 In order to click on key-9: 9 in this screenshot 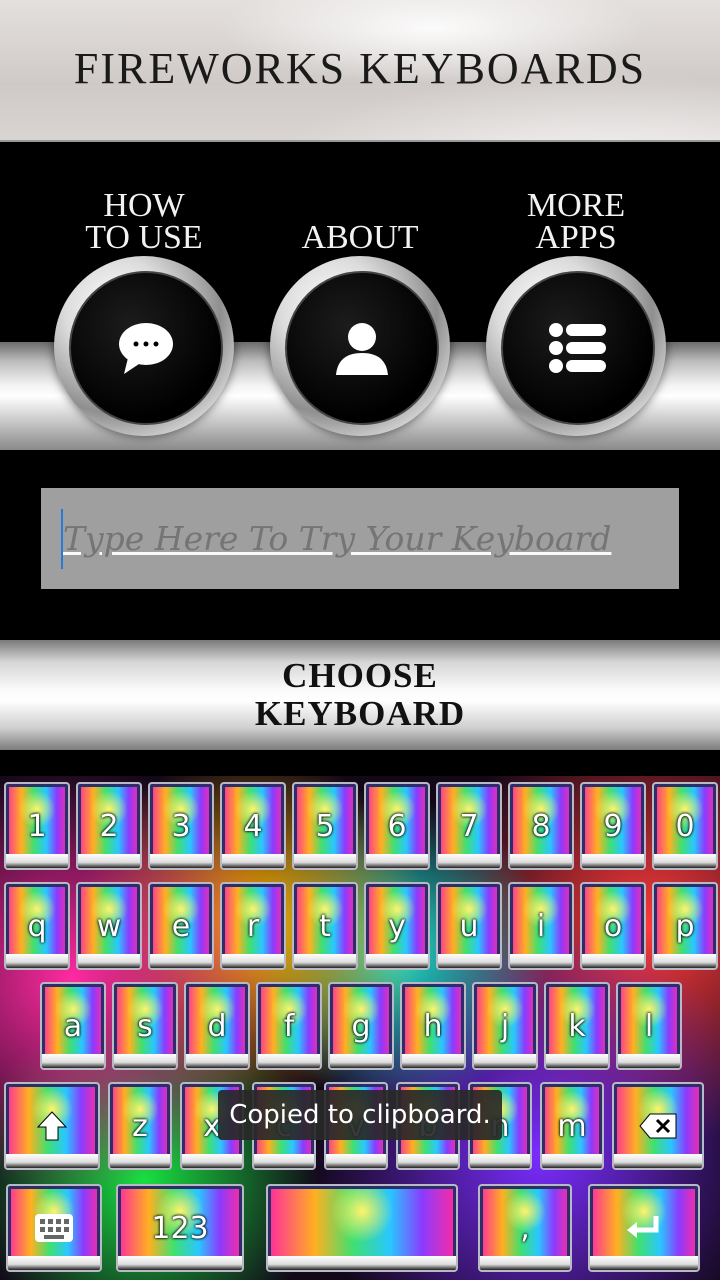, I will do `click(613, 826)`.